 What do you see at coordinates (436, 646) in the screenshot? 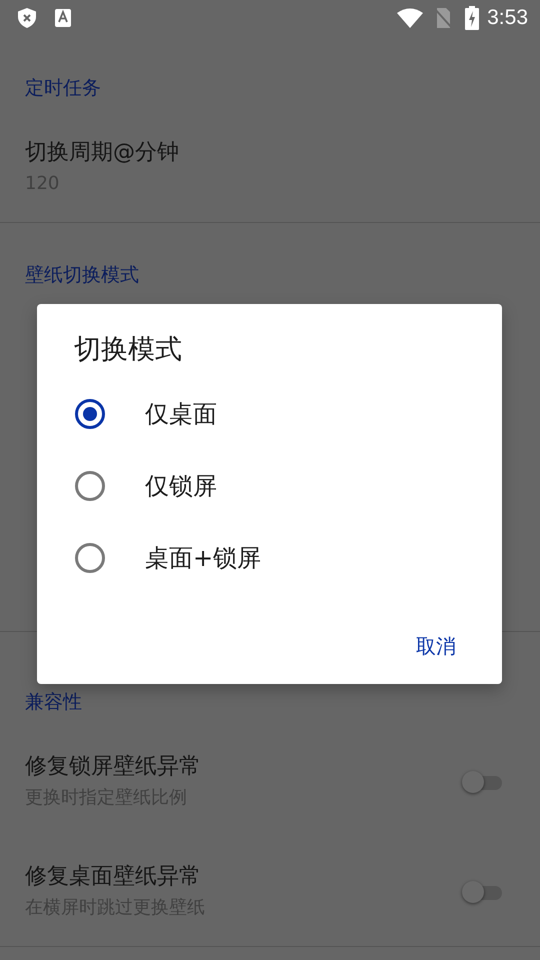
I see `cancel-button: 取消` at bounding box center [436, 646].